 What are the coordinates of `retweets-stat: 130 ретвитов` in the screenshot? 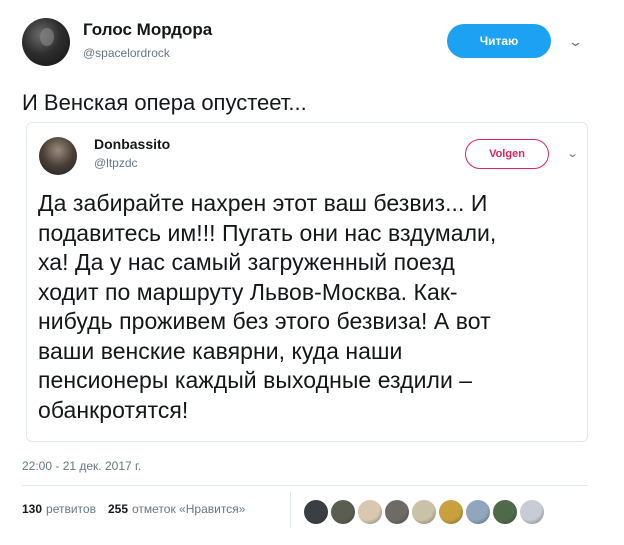 It's located at (59, 509).